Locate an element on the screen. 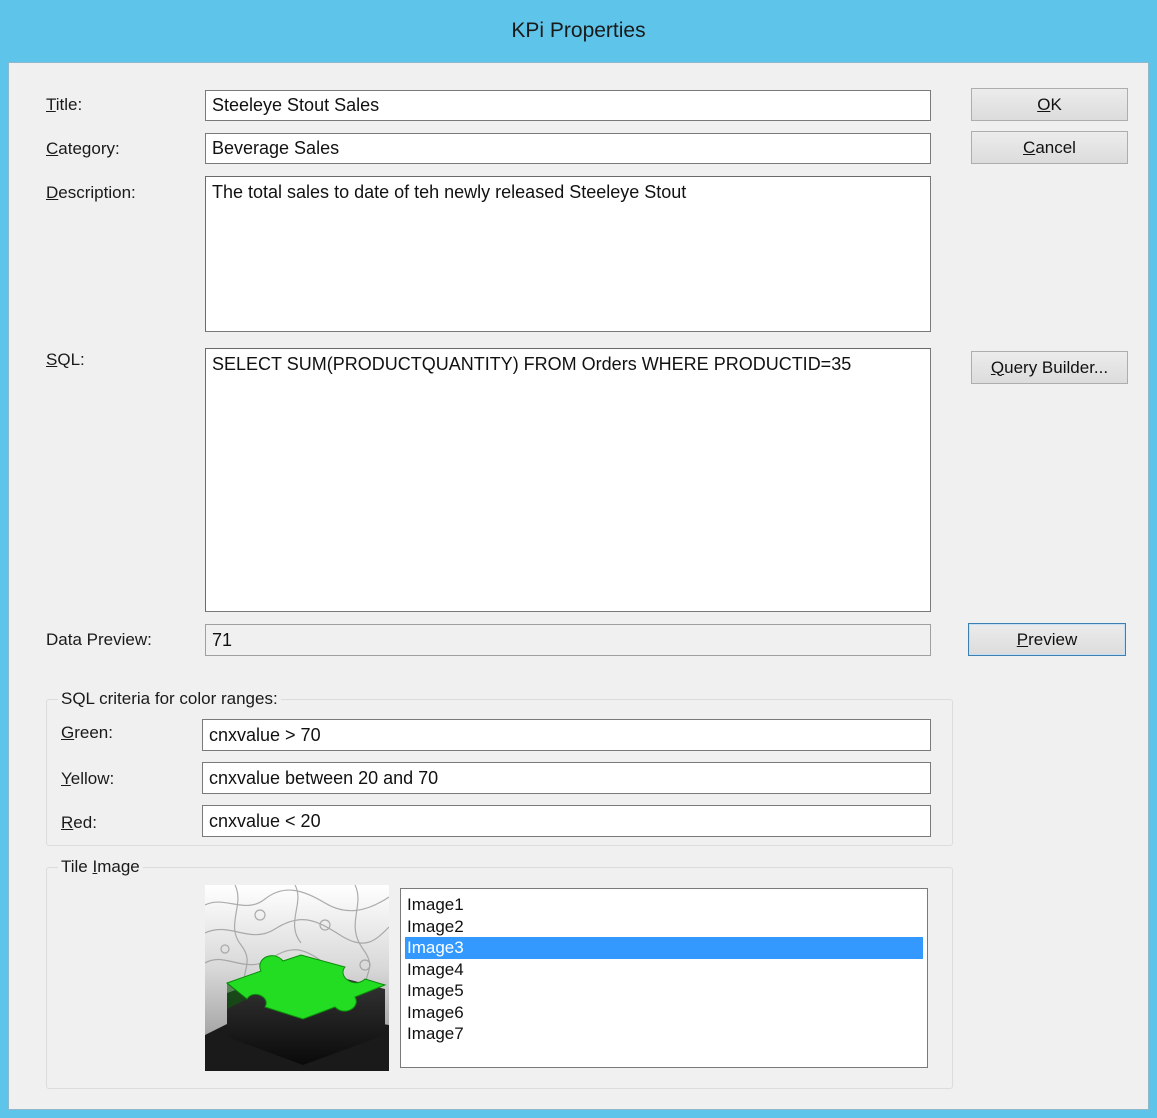  tile-image-group-label: Tile Image is located at coordinates (100, 867).